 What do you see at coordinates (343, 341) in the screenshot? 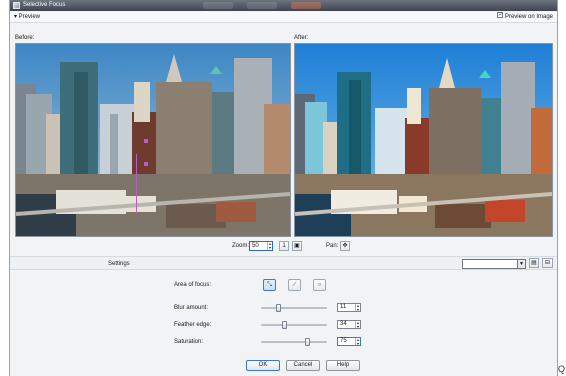
I see `saturation-value: 75` at bounding box center [343, 341].